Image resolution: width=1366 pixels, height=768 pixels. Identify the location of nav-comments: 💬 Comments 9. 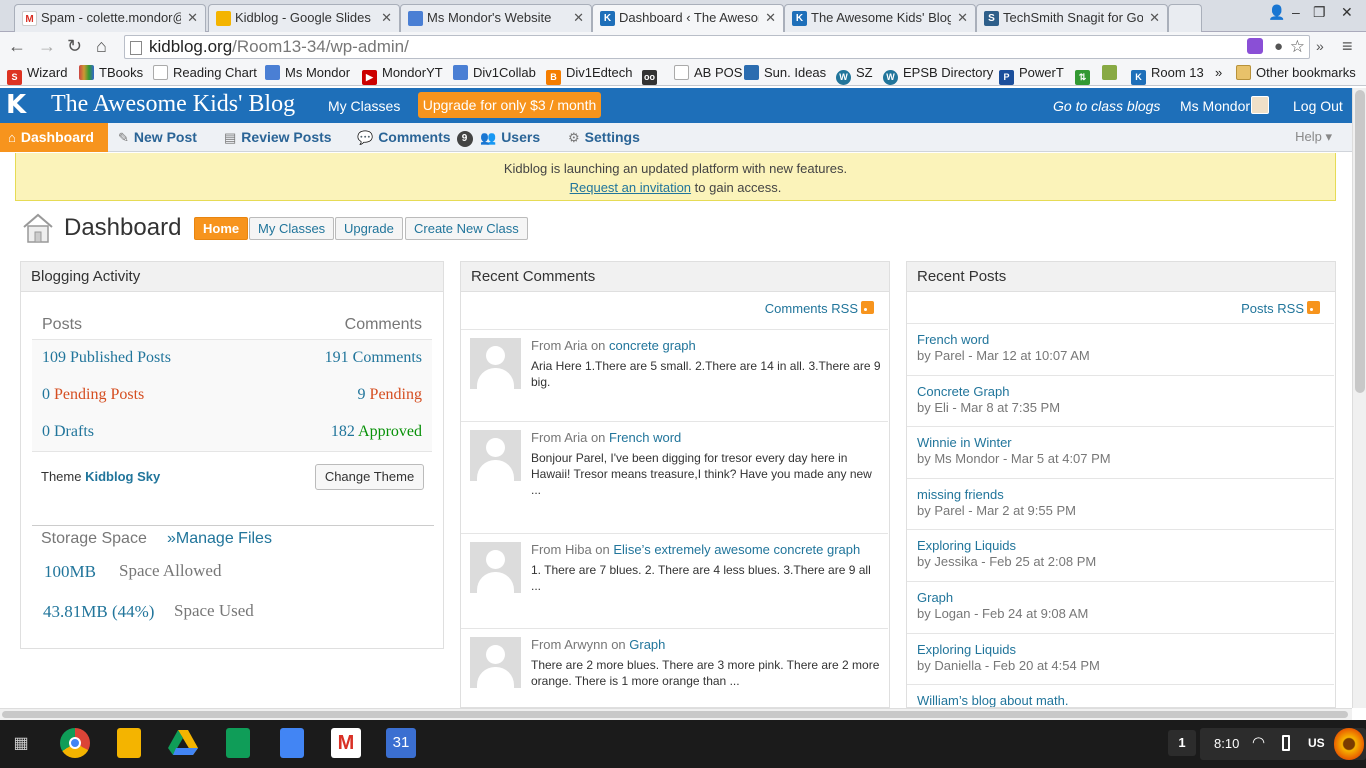
(415, 137).